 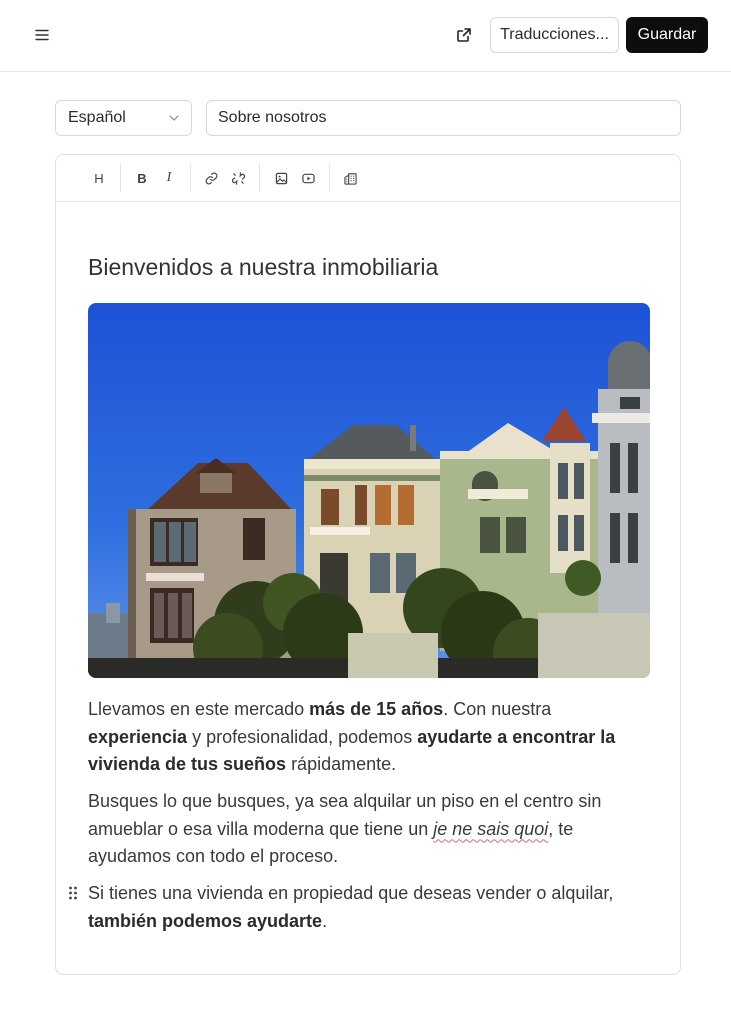 I want to click on bold-button-label: B, so click(x=142, y=178).